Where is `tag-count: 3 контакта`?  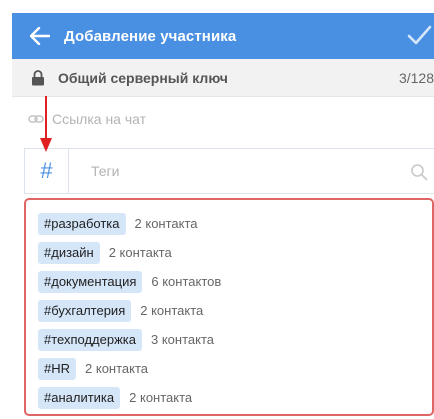
tag-count: 3 контакта is located at coordinates (182, 339).